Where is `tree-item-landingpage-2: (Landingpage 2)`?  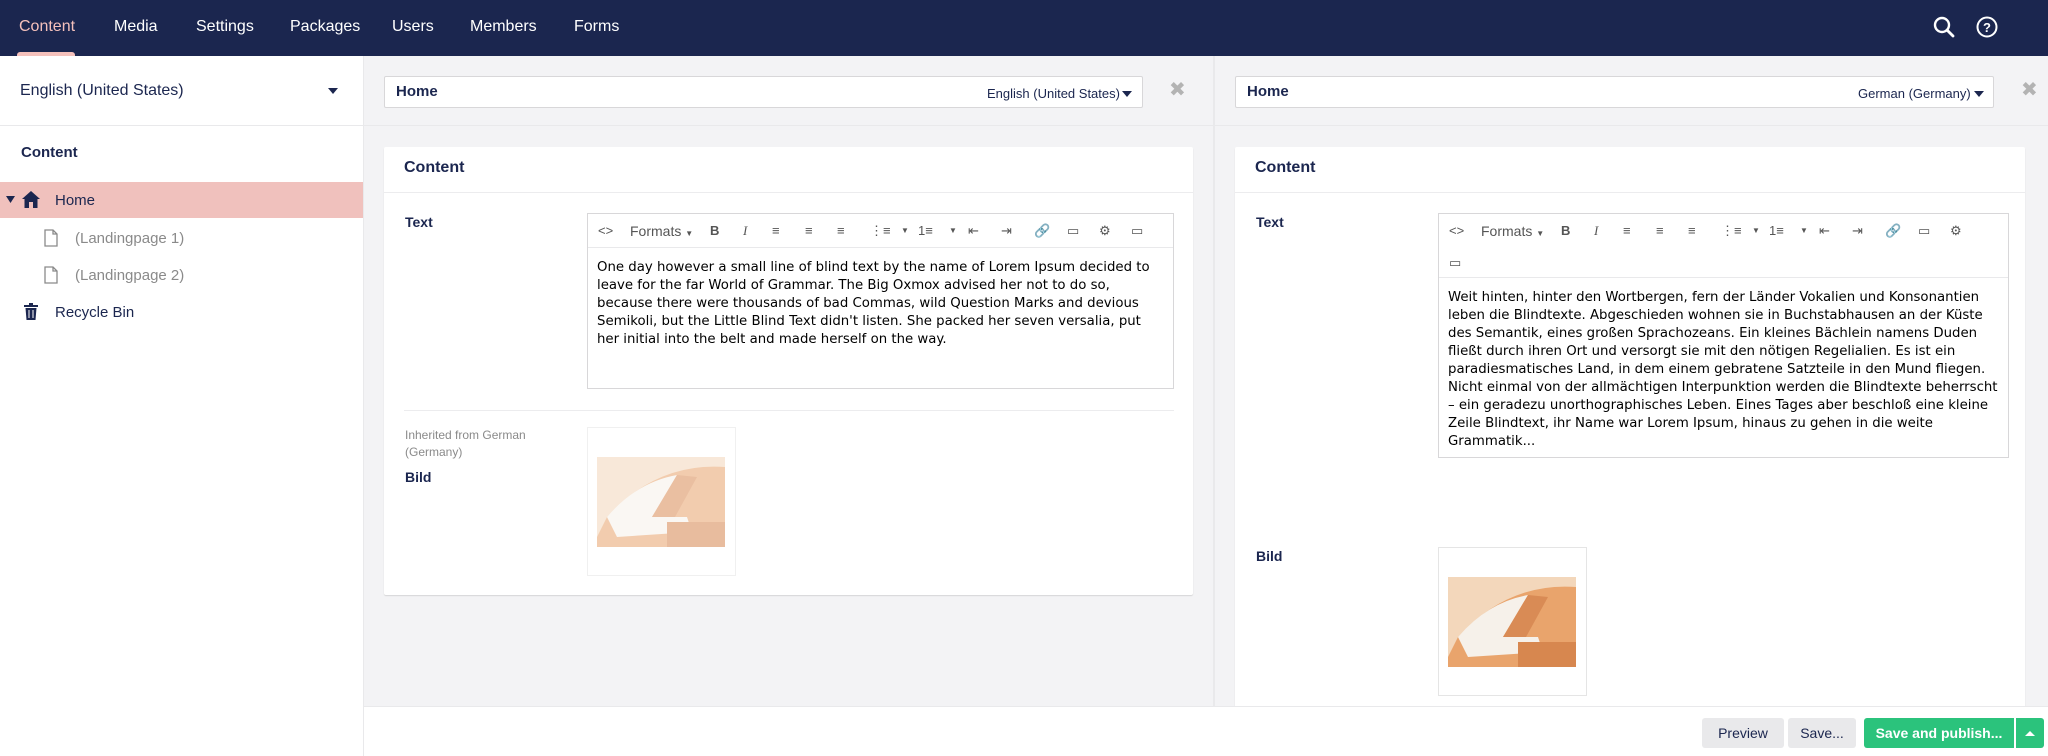 tree-item-landingpage-2: (Landingpage 2) is located at coordinates (181, 275).